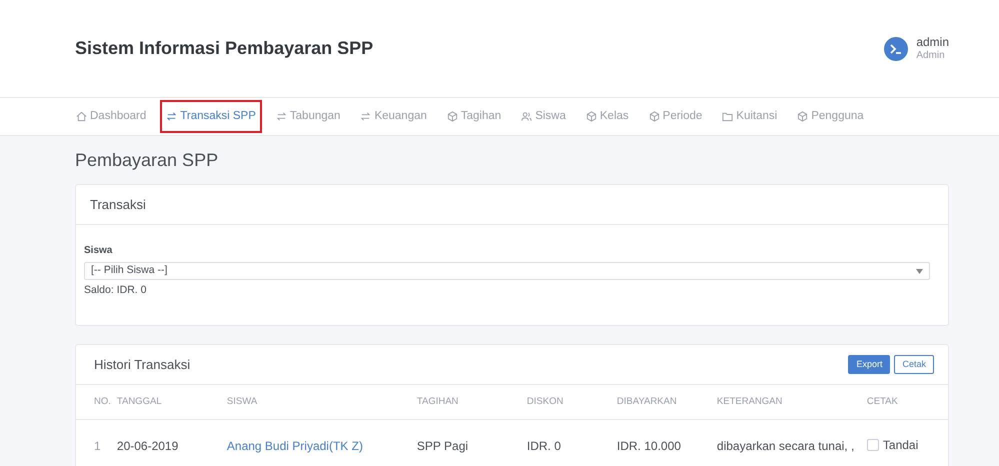 The width and height of the screenshot is (999, 466). What do you see at coordinates (111, 117) in the screenshot?
I see `nav-tab: Dashboard` at bounding box center [111, 117].